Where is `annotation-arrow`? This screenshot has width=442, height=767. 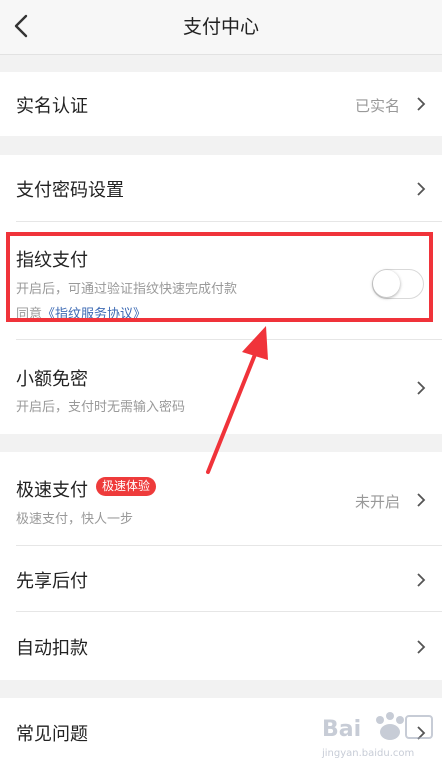 annotation-arrow is located at coordinates (237, 400).